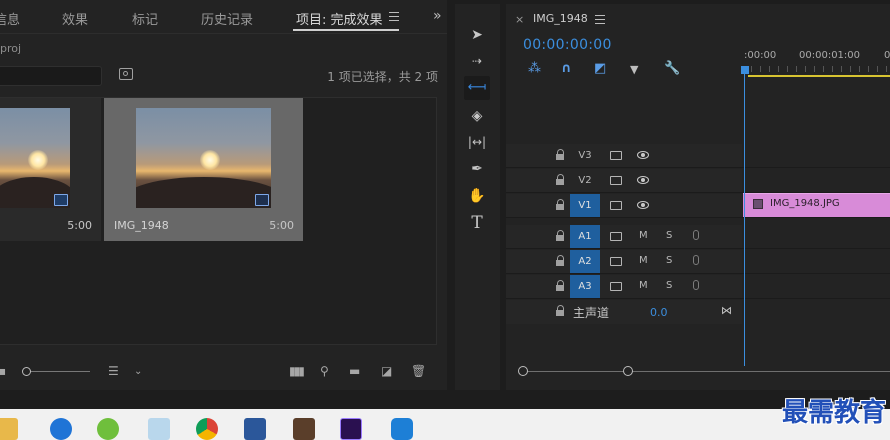 Image resolution: width=890 pixels, height=440 pixels. I want to click on track-label: V2, so click(585, 180).